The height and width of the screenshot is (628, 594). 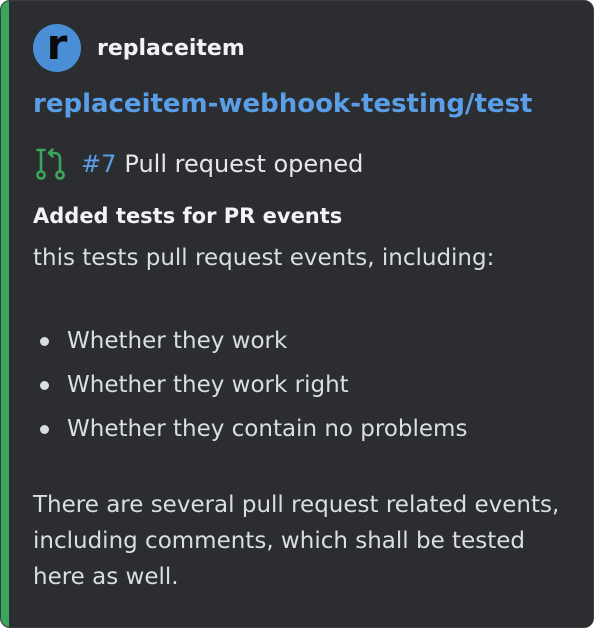 I want to click on list-item-text: Whether they work right, so click(x=208, y=385).